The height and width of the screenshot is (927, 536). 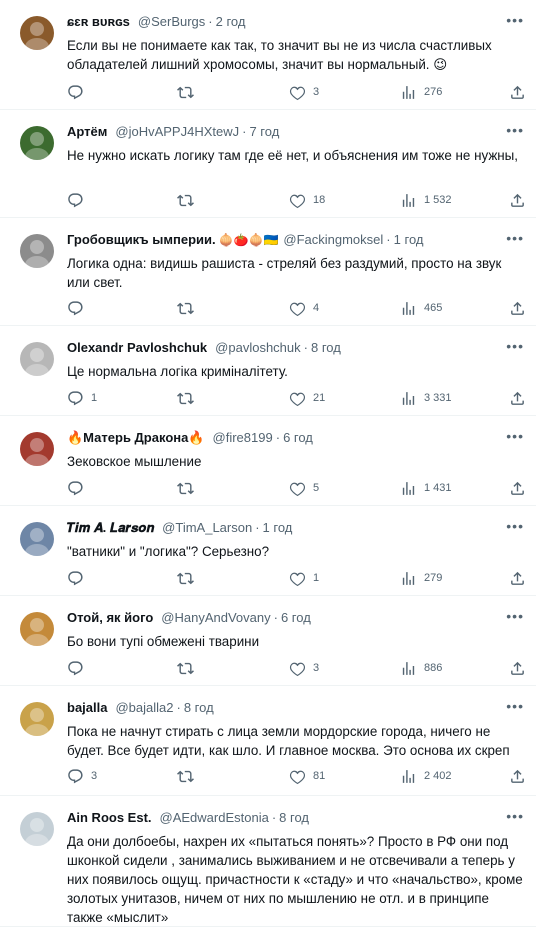 What do you see at coordinates (137, 348) in the screenshot?
I see `display-name: Olexandr Pavloshchuk` at bounding box center [137, 348].